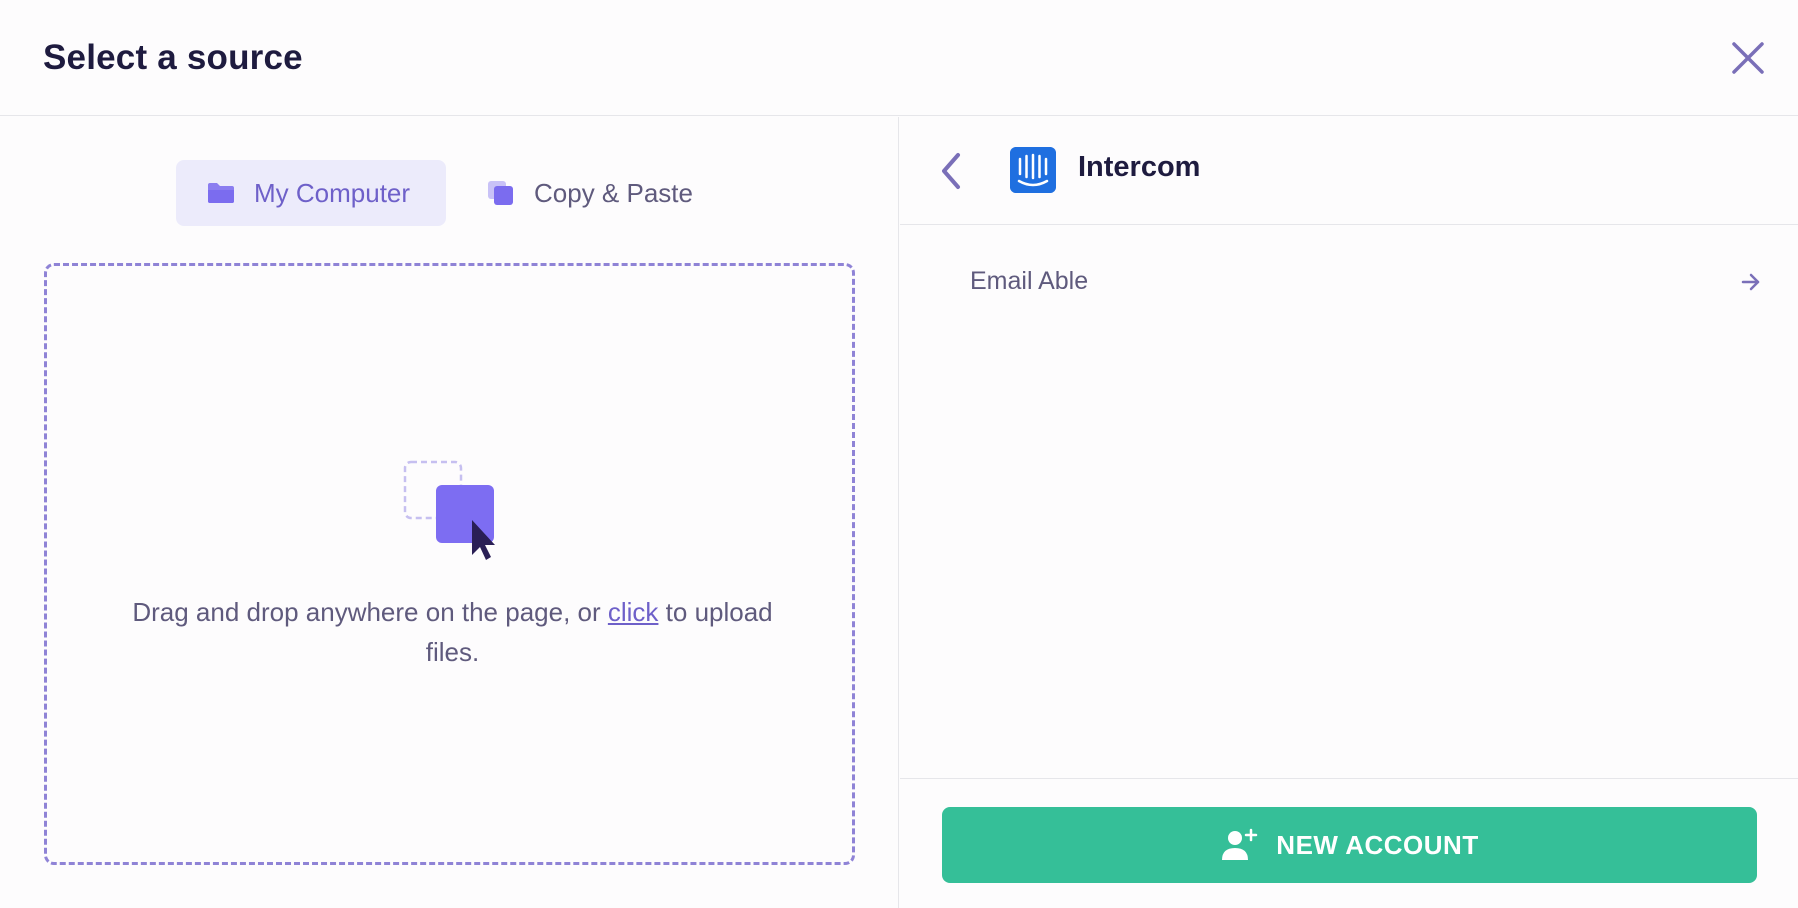 This screenshot has height=908, width=1798. What do you see at coordinates (613, 192) in the screenshot?
I see `tab-copy-paste-label: Copy & Paste` at bounding box center [613, 192].